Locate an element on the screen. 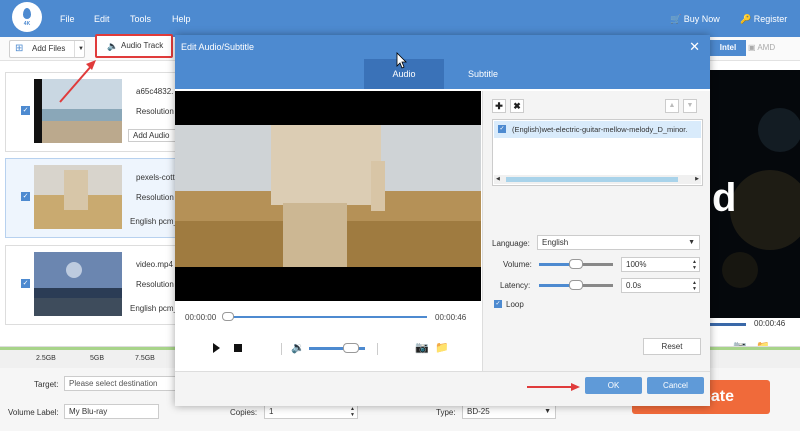 The height and width of the screenshot is (431, 800). cart-icon: 🛒 is located at coordinates (676, 19).